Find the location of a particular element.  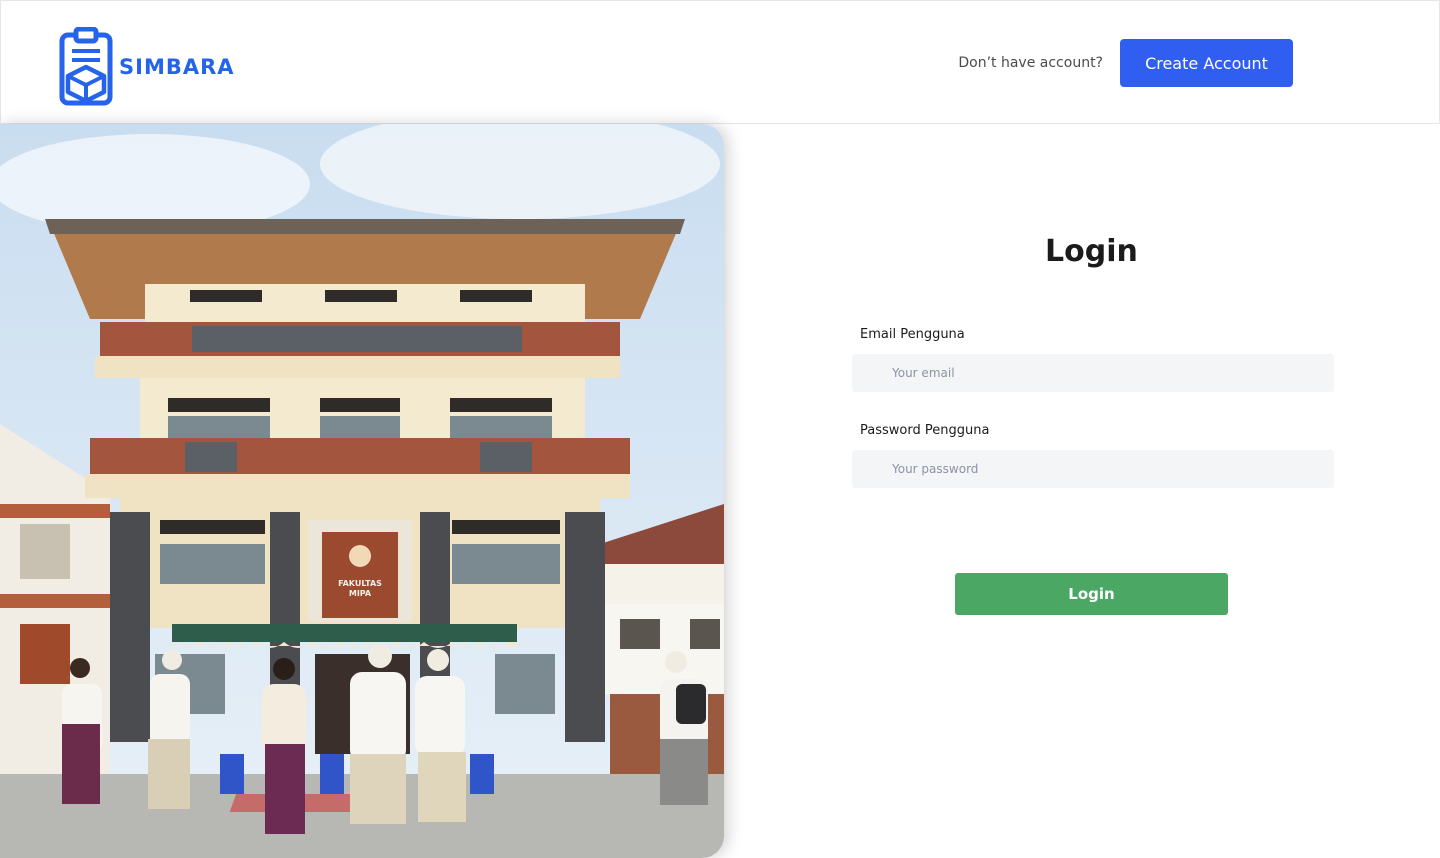

login-button: Login is located at coordinates (1091, 594).